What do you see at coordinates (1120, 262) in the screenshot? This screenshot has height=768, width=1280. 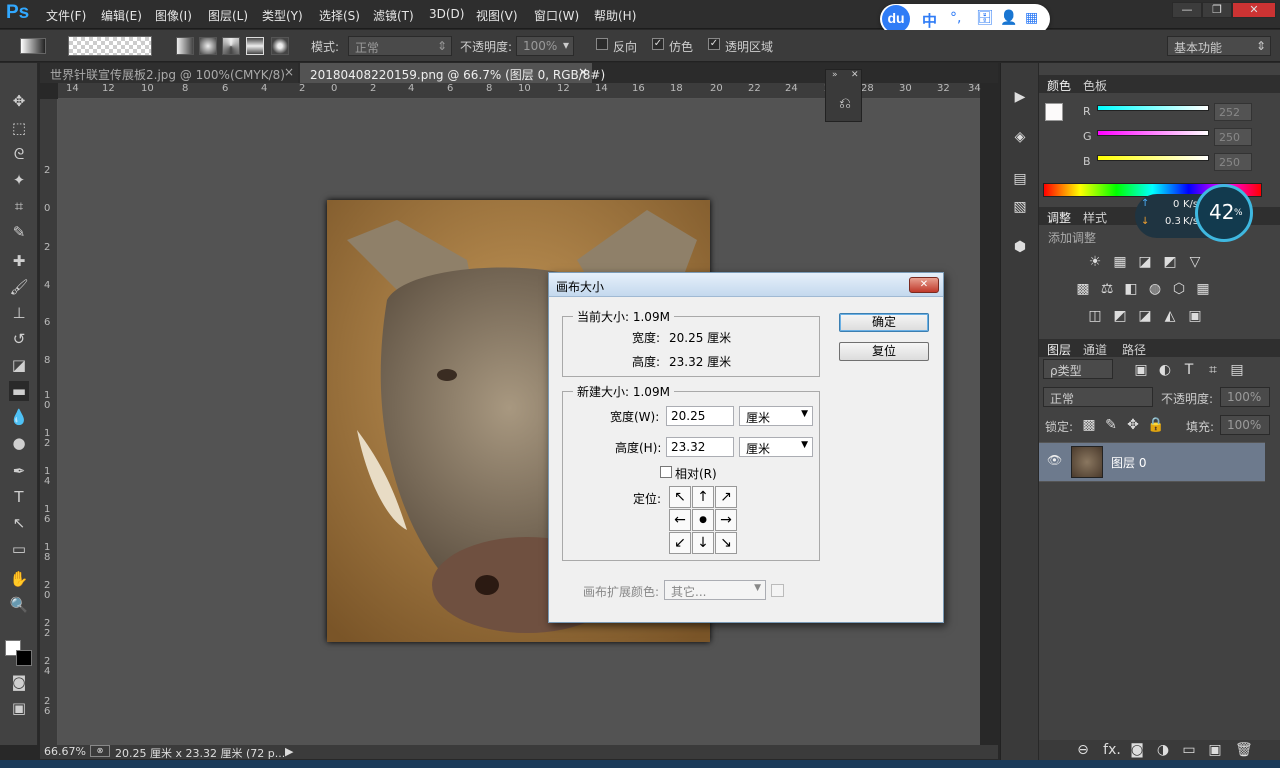 I see `levels-icon: ▦` at bounding box center [1120, 262].